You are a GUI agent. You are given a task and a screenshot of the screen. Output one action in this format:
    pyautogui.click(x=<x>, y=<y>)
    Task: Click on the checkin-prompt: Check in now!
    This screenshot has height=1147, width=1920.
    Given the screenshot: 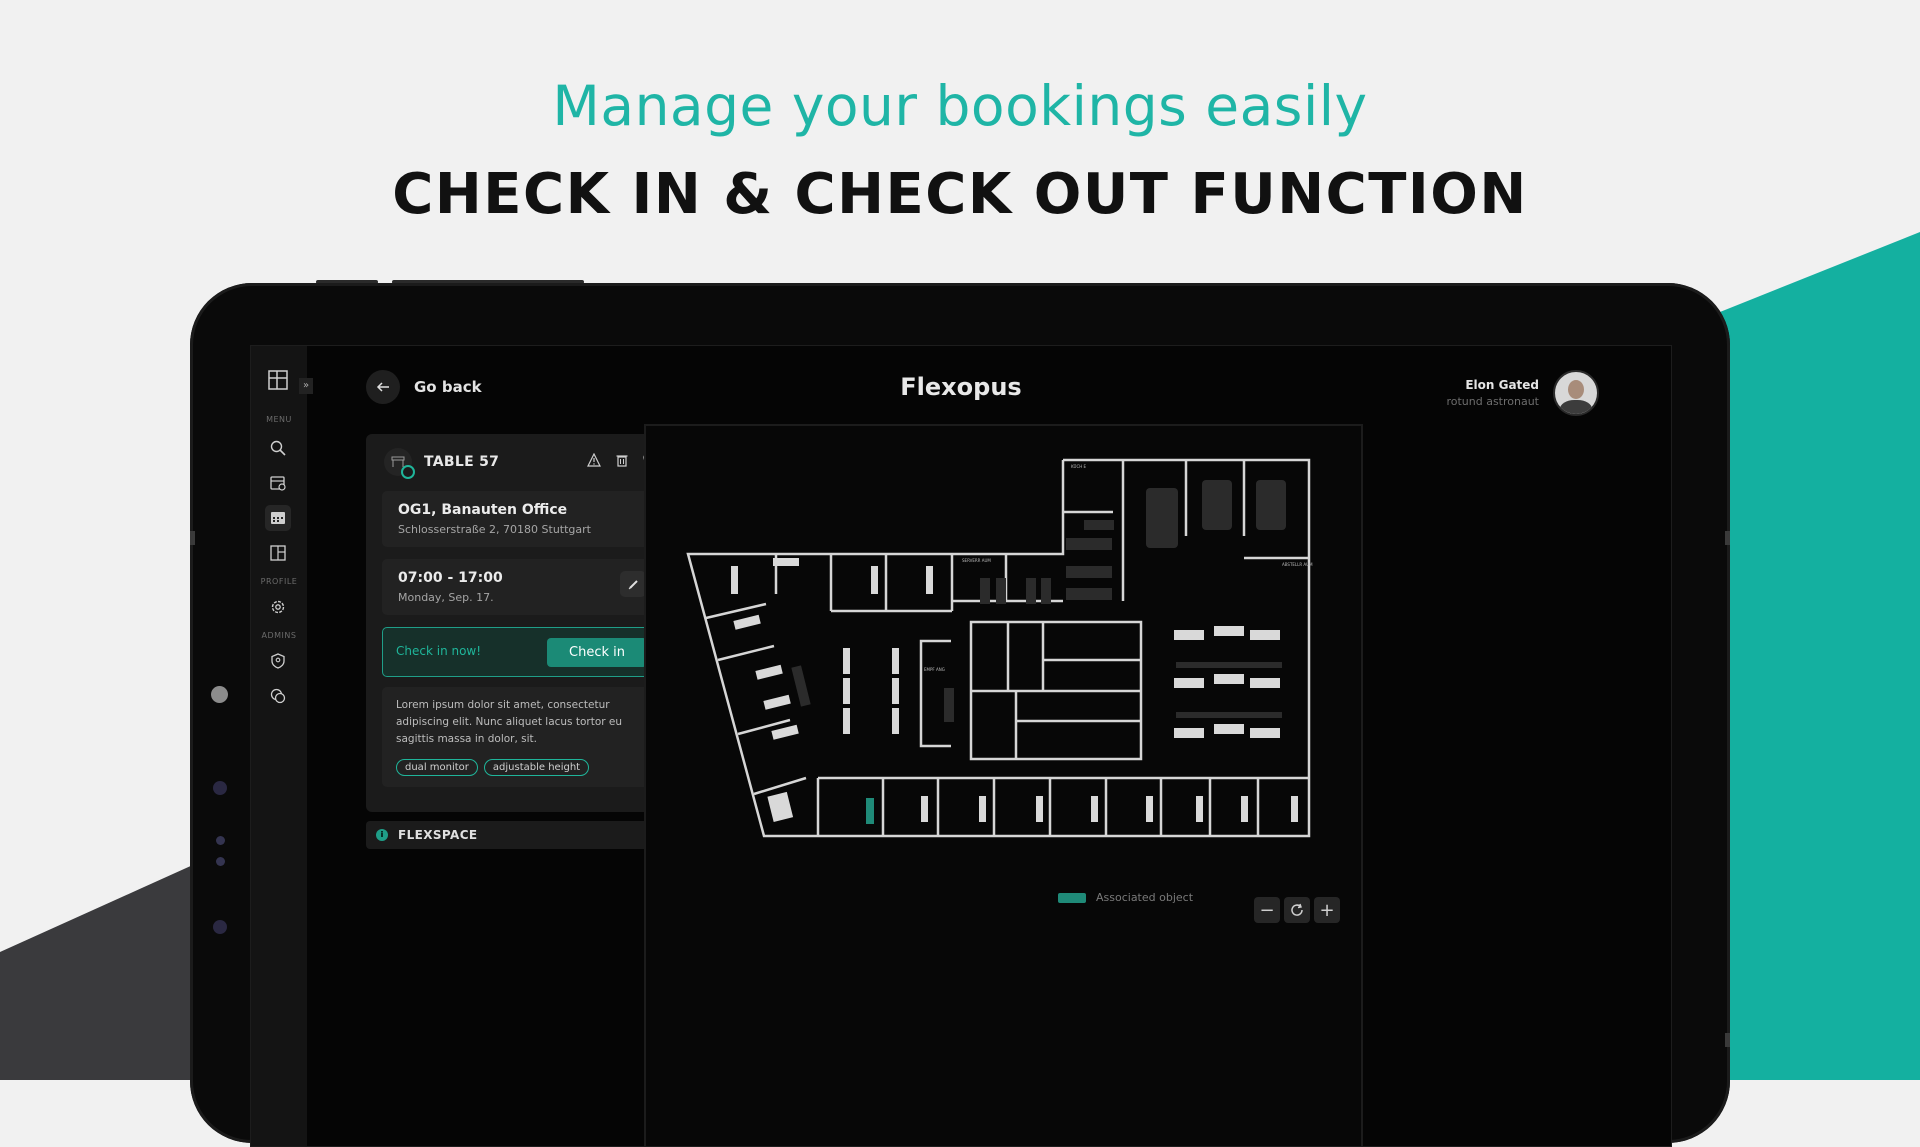 What is the action you would take?
    pyautogui.click(x=439, y=651)
    